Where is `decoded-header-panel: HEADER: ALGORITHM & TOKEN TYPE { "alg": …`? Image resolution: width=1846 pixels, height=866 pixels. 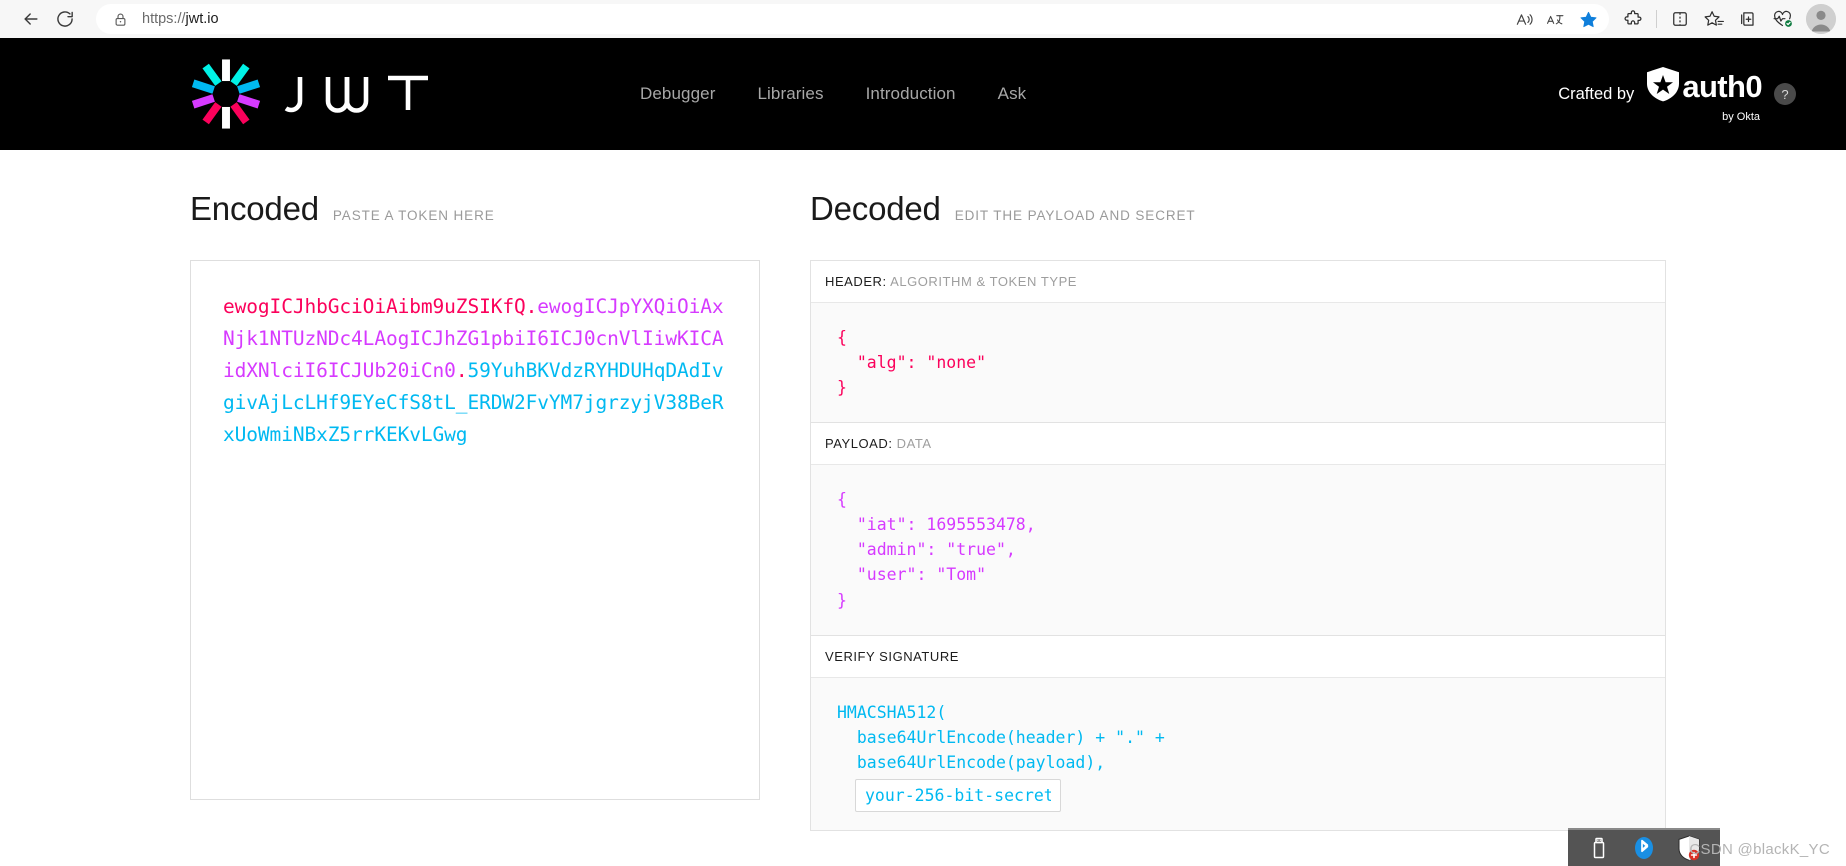
decoded-header-panel: HEADER: ALGORITHM & TOKEN TYPE { "alg": … is located at coordinates (1238, 342).